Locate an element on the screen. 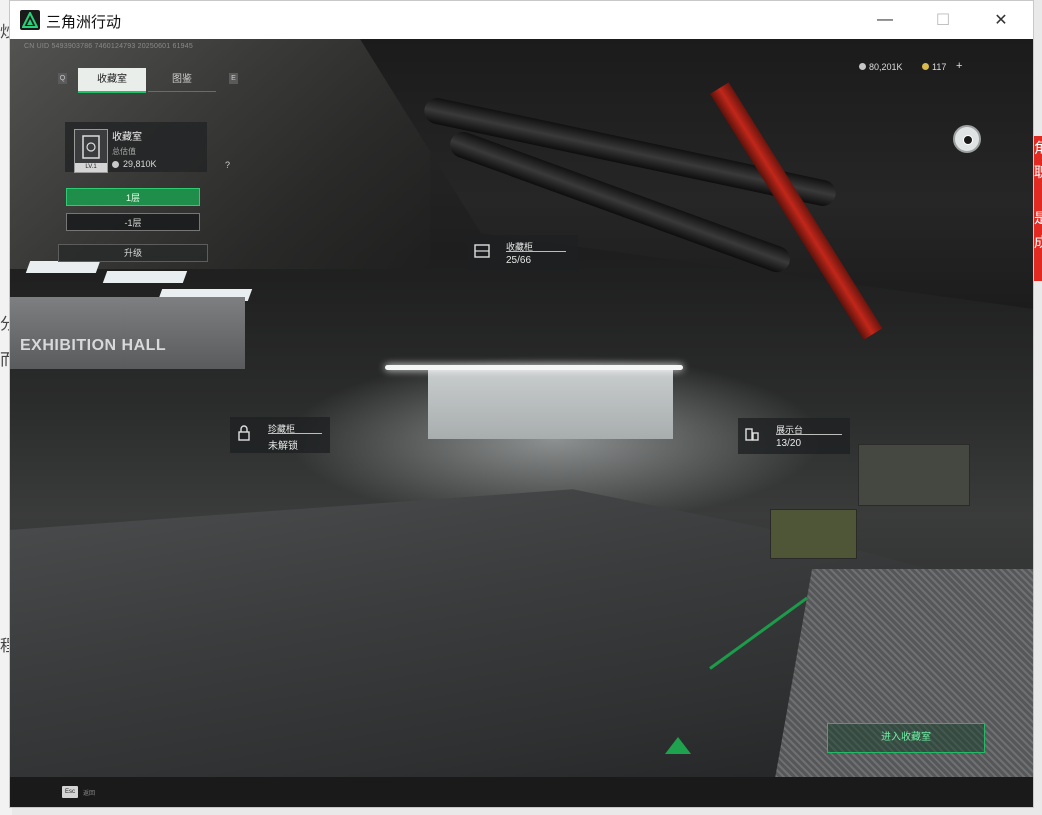 Image resolution: width=1042 pixels, height=815 pixels. level-label: LV.1 is located at coordinates (91, 167).